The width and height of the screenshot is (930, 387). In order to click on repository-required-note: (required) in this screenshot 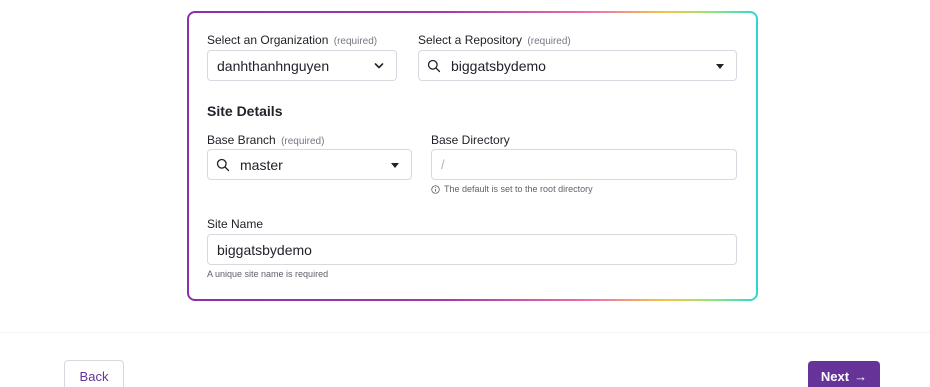, I will do `click(549, 41)`.